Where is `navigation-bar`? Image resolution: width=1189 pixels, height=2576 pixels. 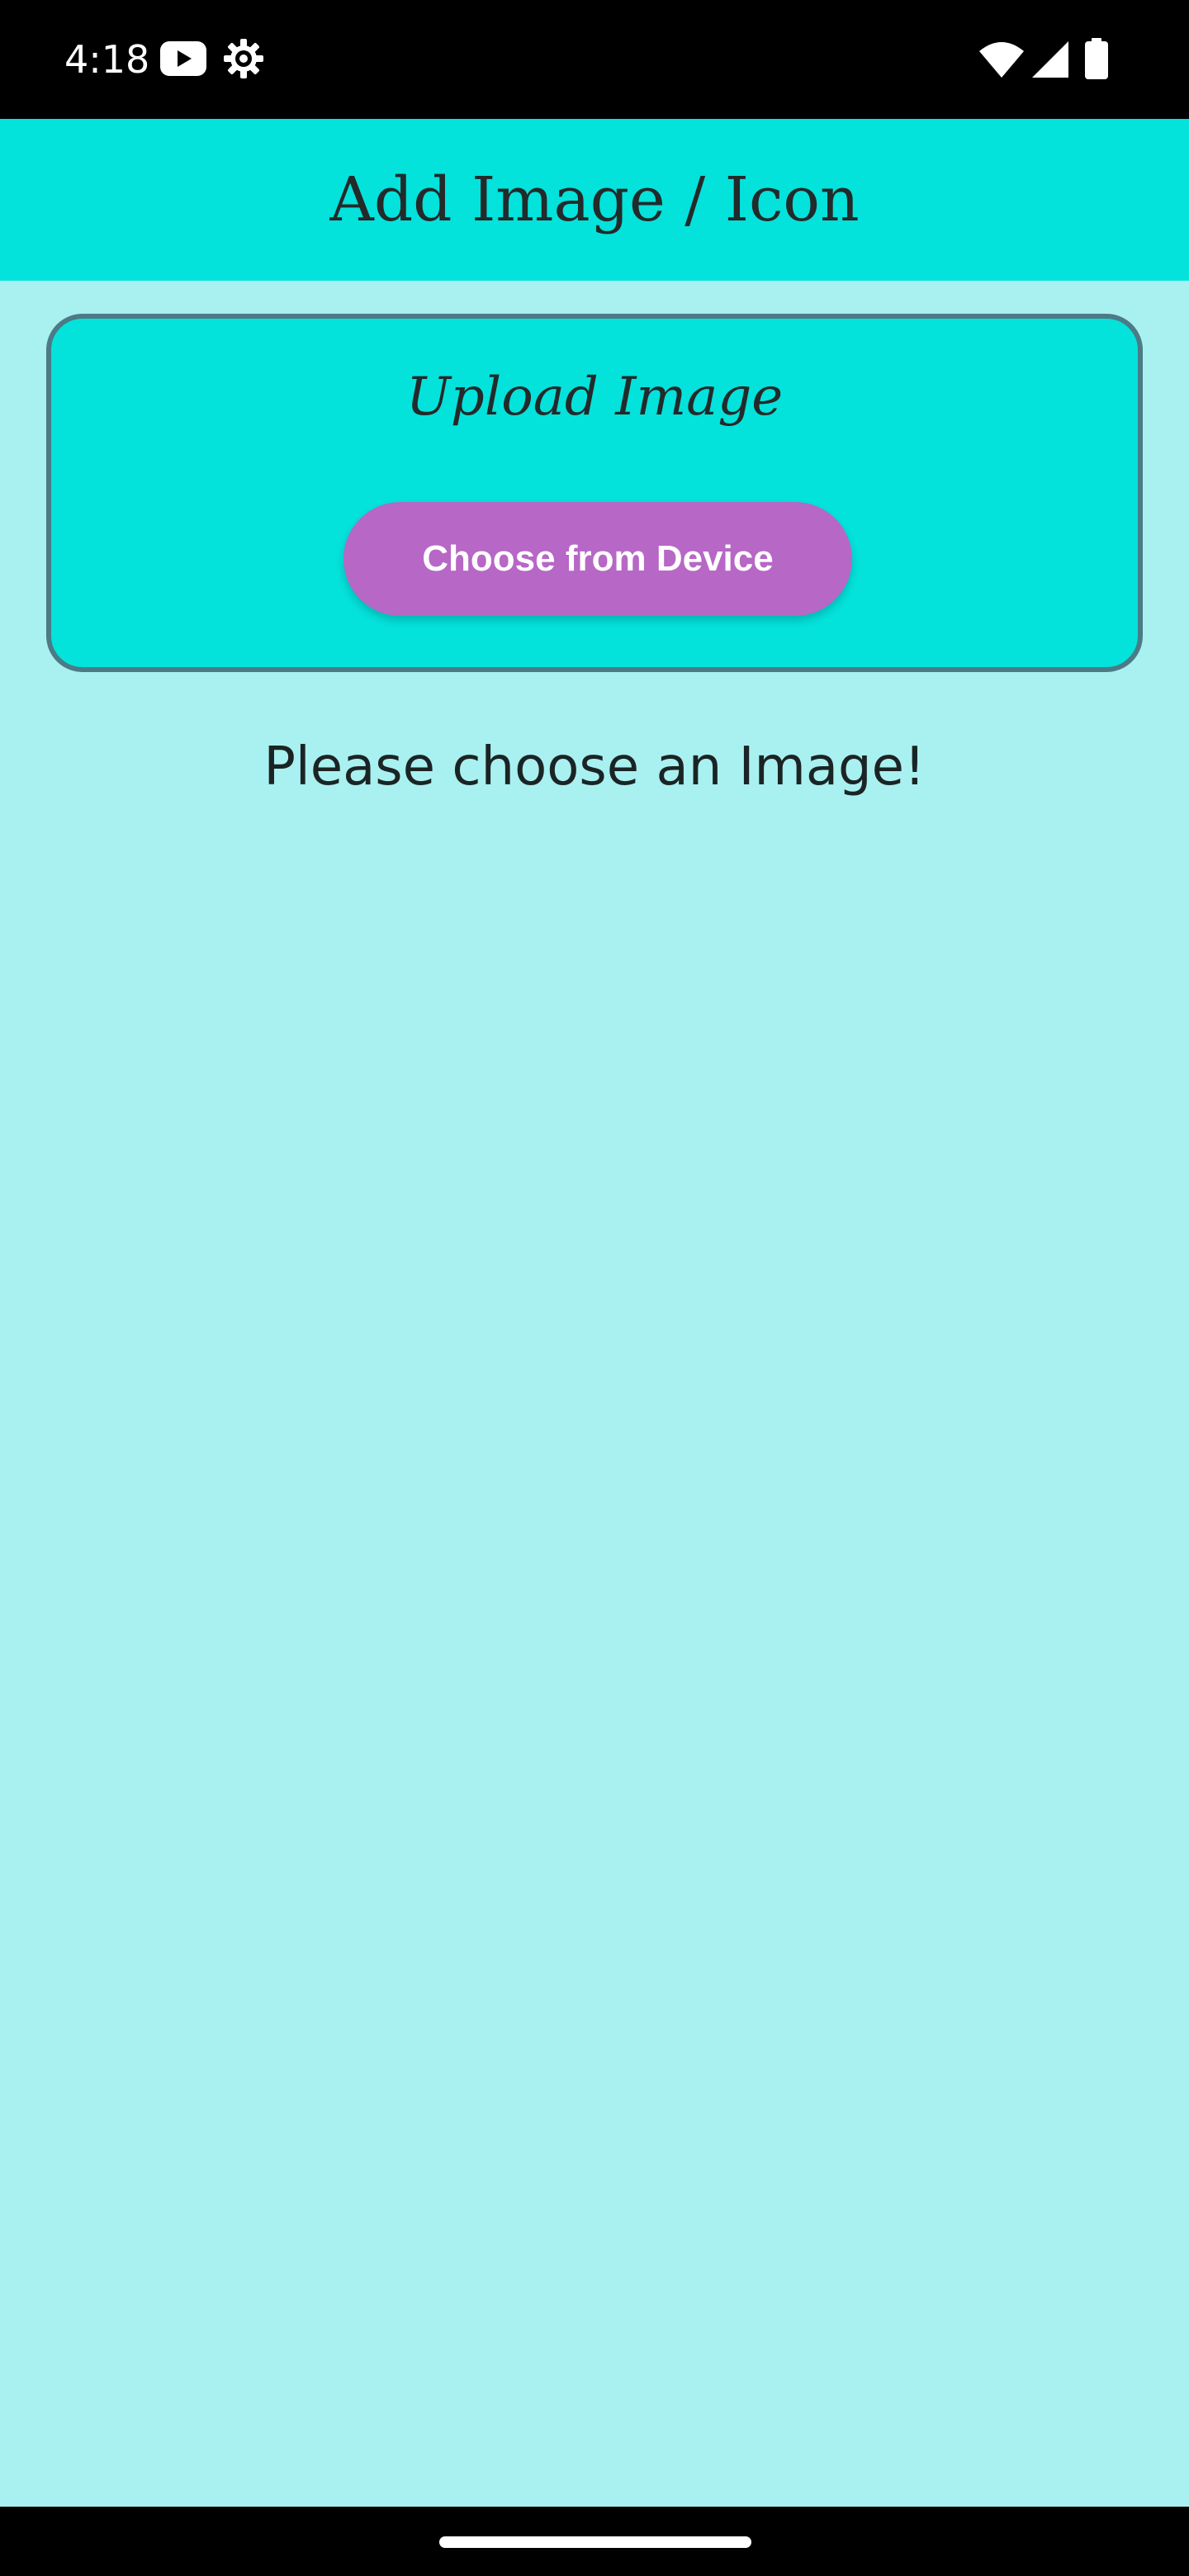
navigation-bar is located at coordinates (594, 2541).